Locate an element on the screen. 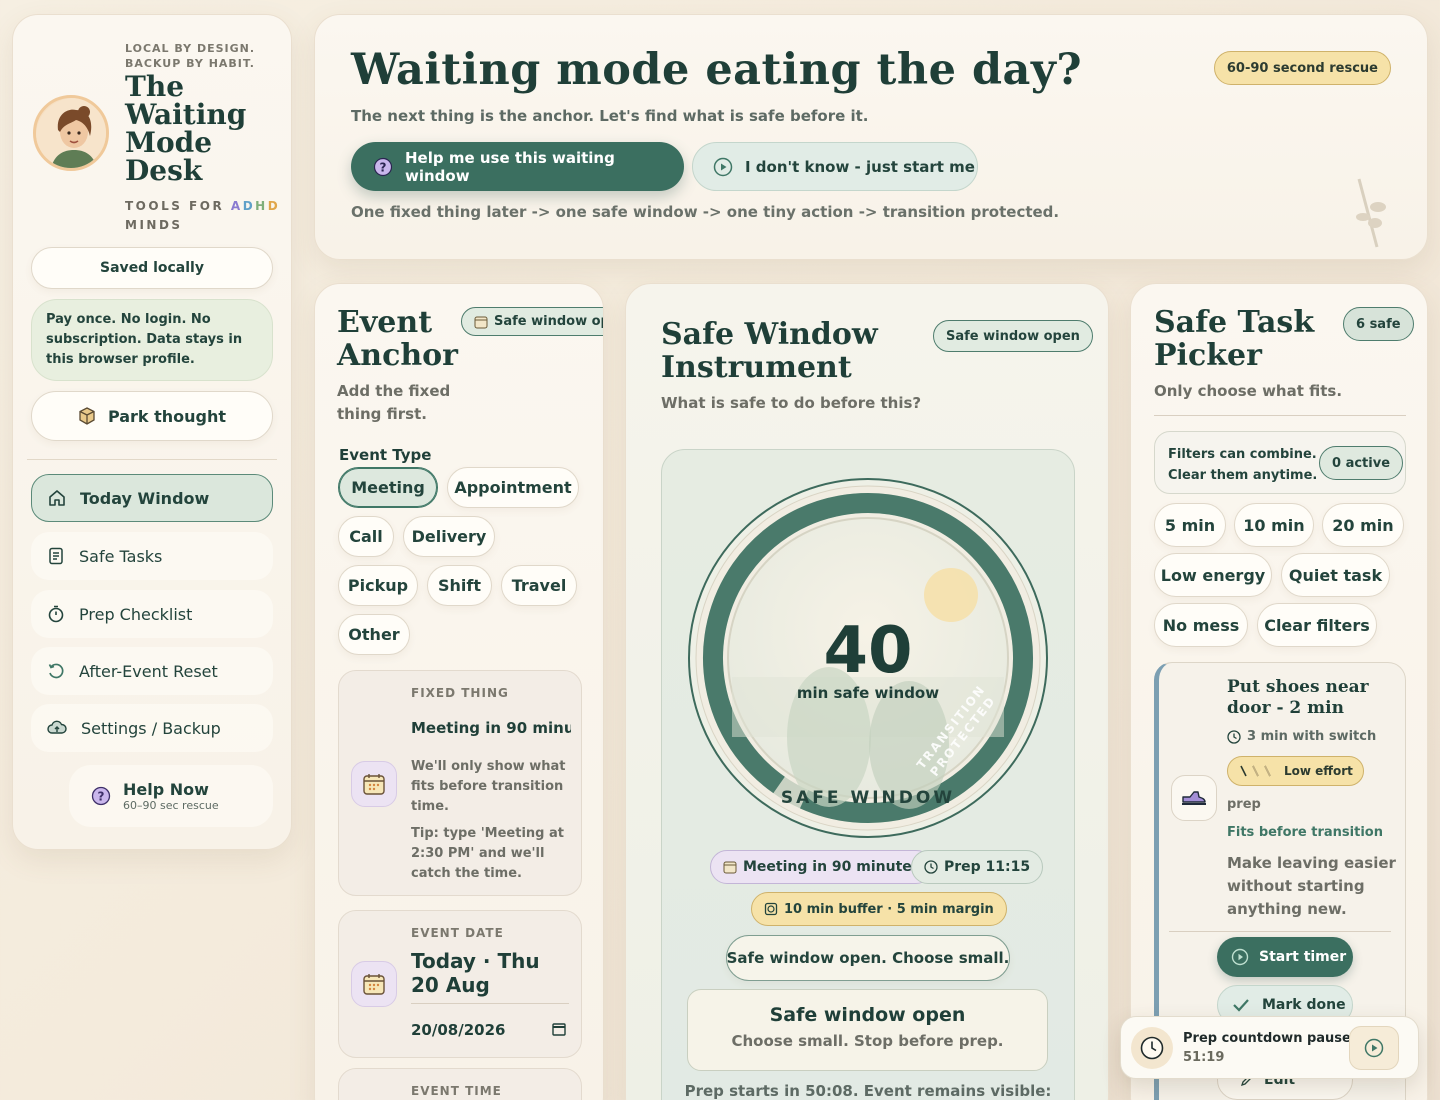 The image size is (1440, 1100). event-type-call: Call is located at coordinates (366, 536).